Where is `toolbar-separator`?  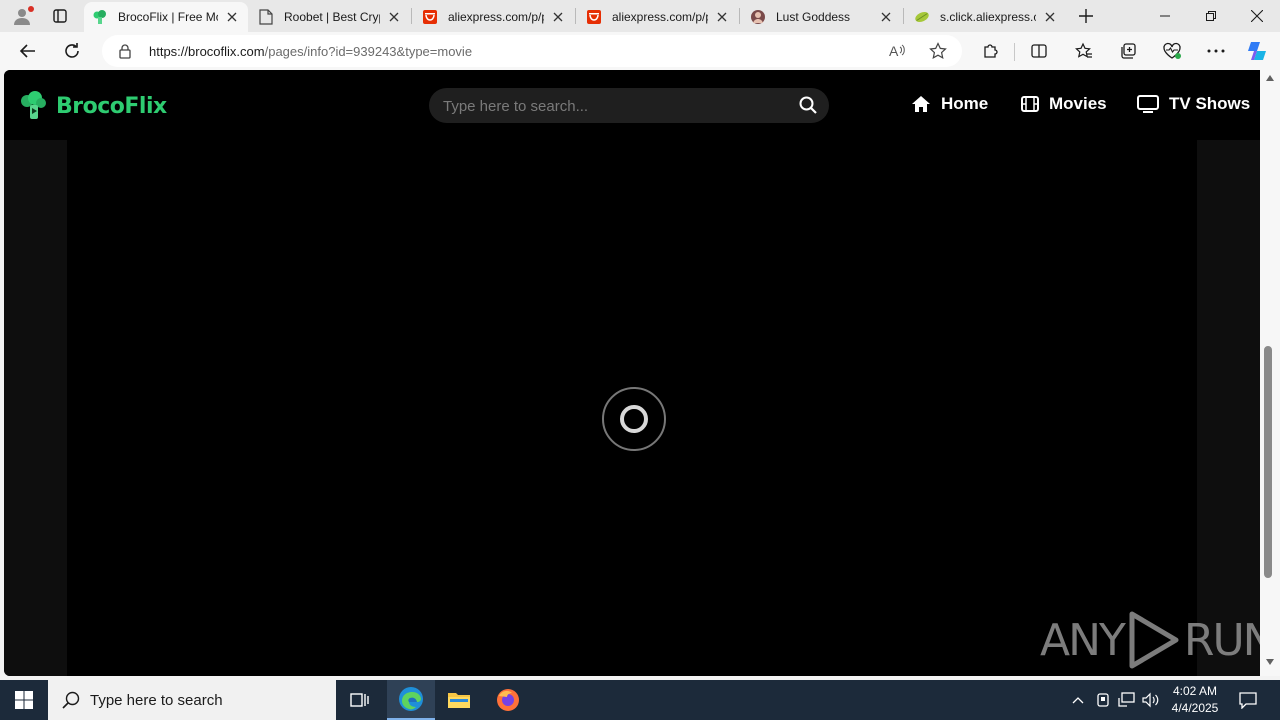
toolbar-separator is located at coordinates (1014, 52).